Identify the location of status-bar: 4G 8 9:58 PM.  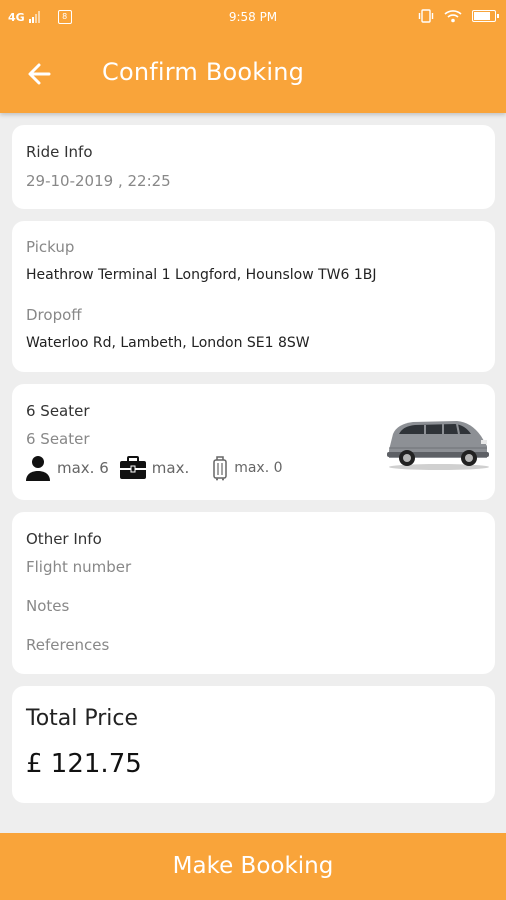
(253, 18).